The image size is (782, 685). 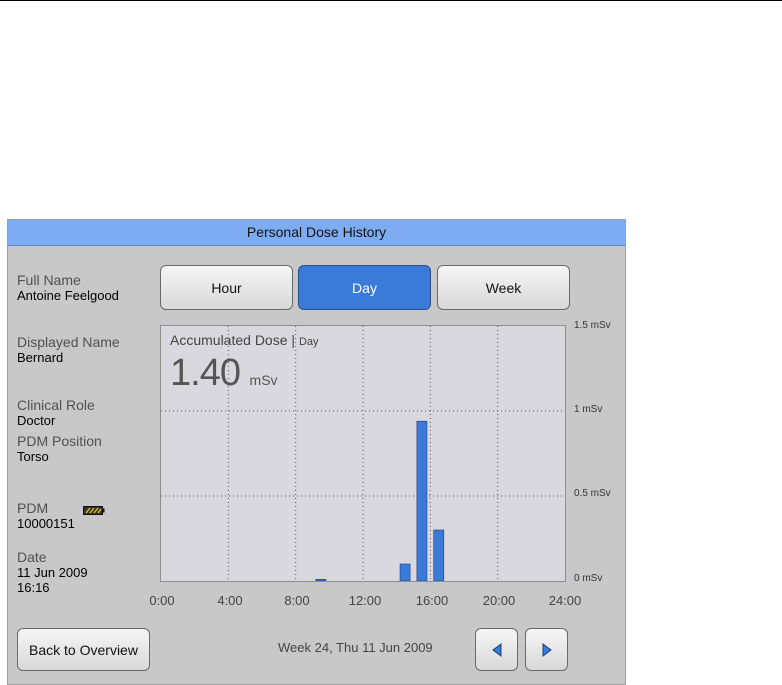 I want to click on y-tick-label: 1.5 mSv, so click(x=592, y=325).